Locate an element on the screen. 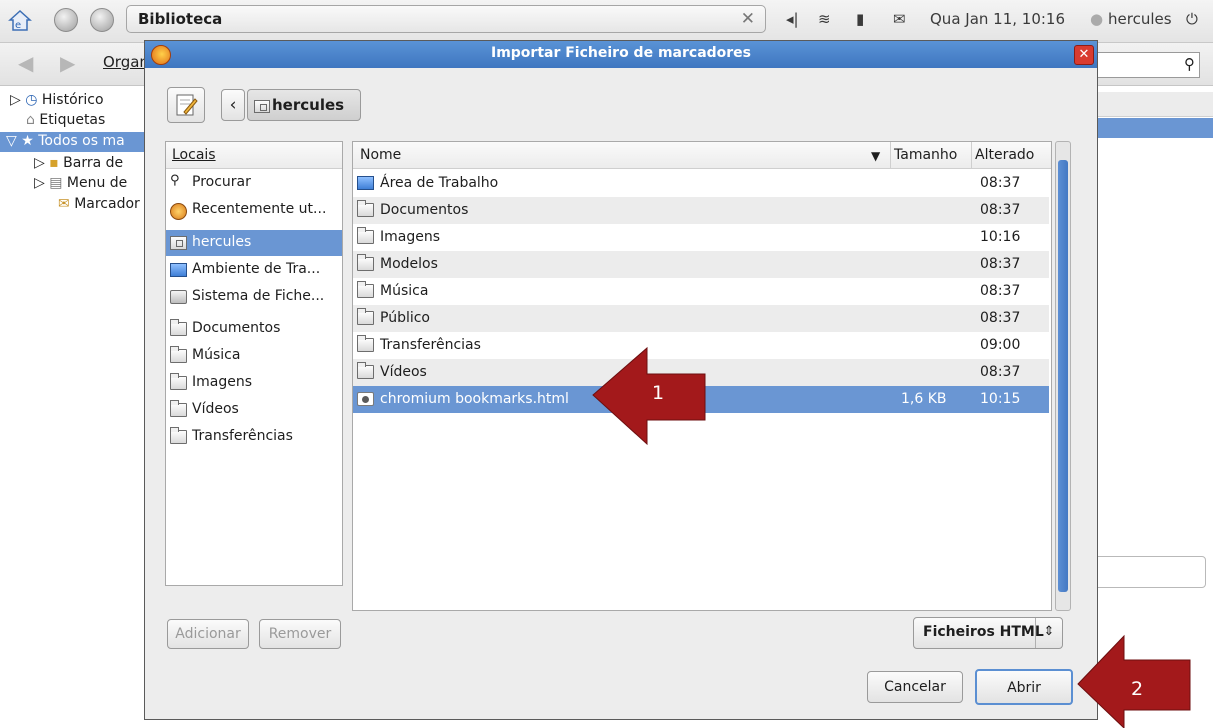  close-window-icon: ✕ is located at coordinates (748, 19).